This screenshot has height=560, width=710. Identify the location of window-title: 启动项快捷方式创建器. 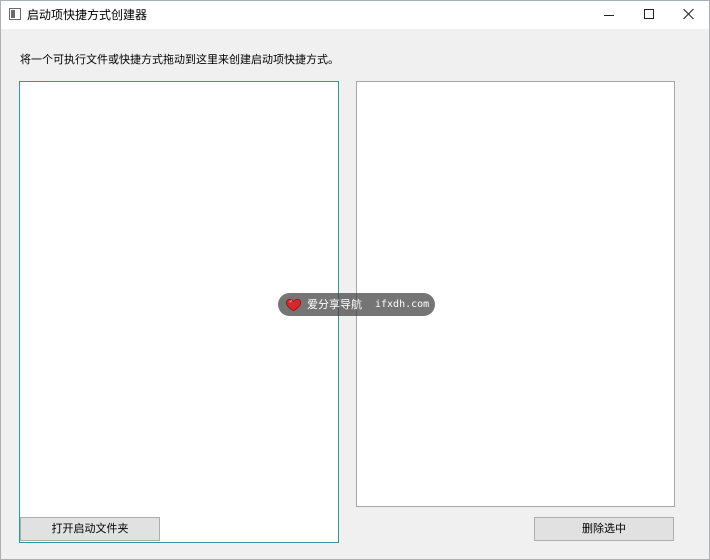
(87, 15).